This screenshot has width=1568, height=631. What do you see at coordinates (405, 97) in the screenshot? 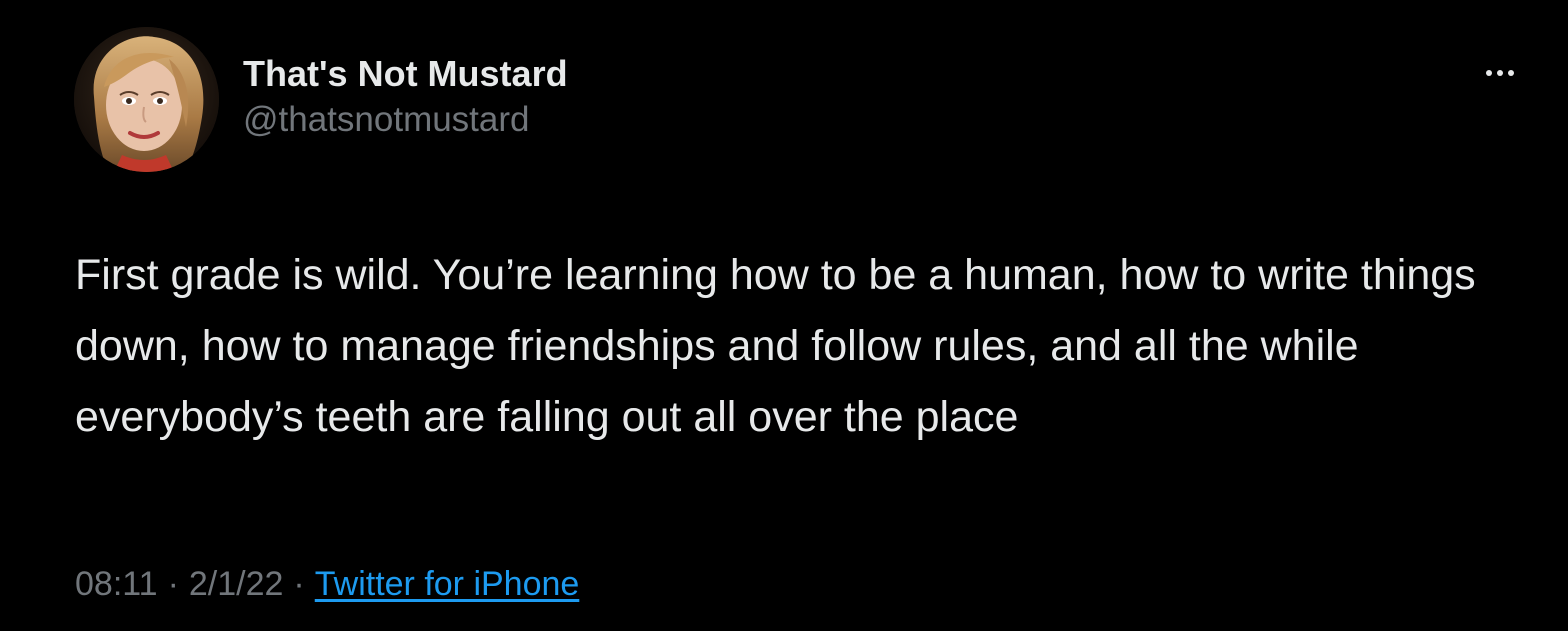
I see `tweet-author: That's Not Mustard @thatsnotmustard` at bounding box center [405, 97].